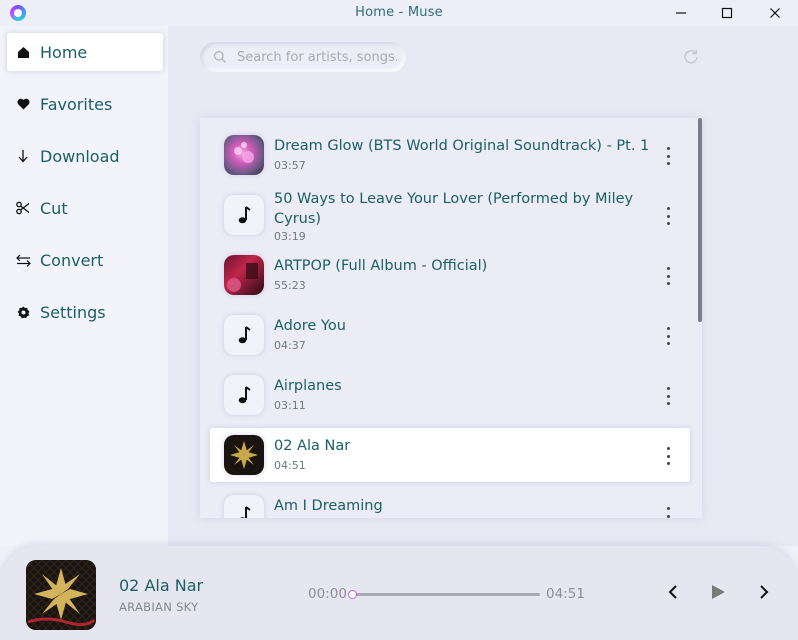  What do you see at coordinates (691, 57) in the screenshot?
I see `refresh-icon` at bounding box center [691, 57].